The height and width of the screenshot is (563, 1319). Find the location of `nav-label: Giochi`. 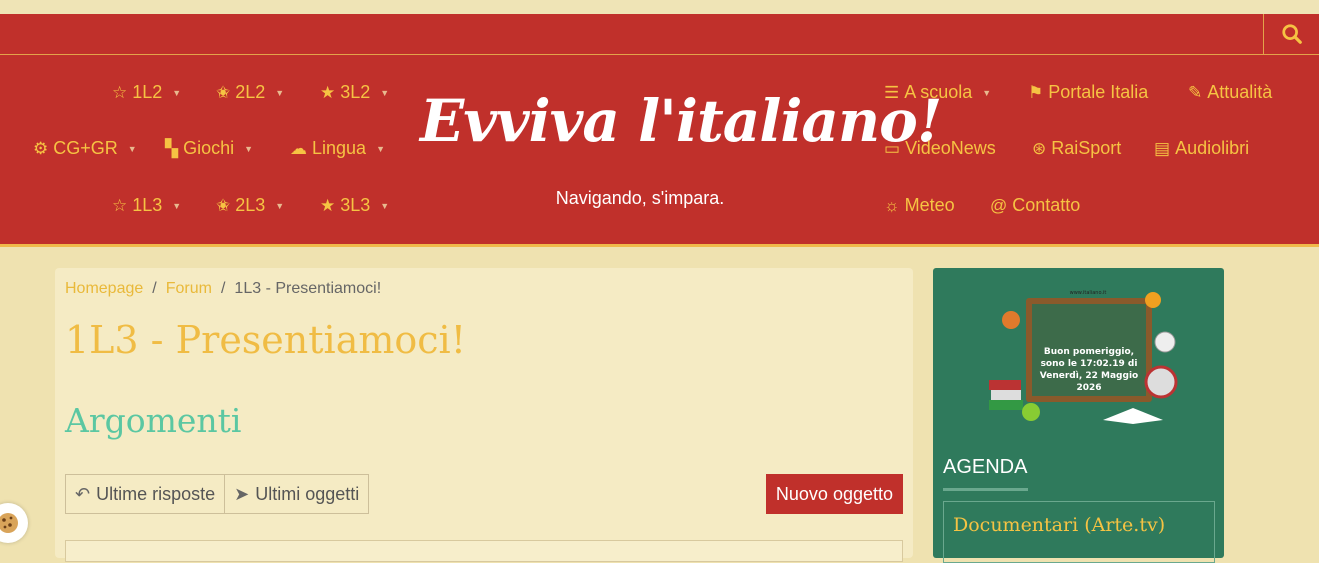

nav-label: Giochi is located at coordinates (209, 148).